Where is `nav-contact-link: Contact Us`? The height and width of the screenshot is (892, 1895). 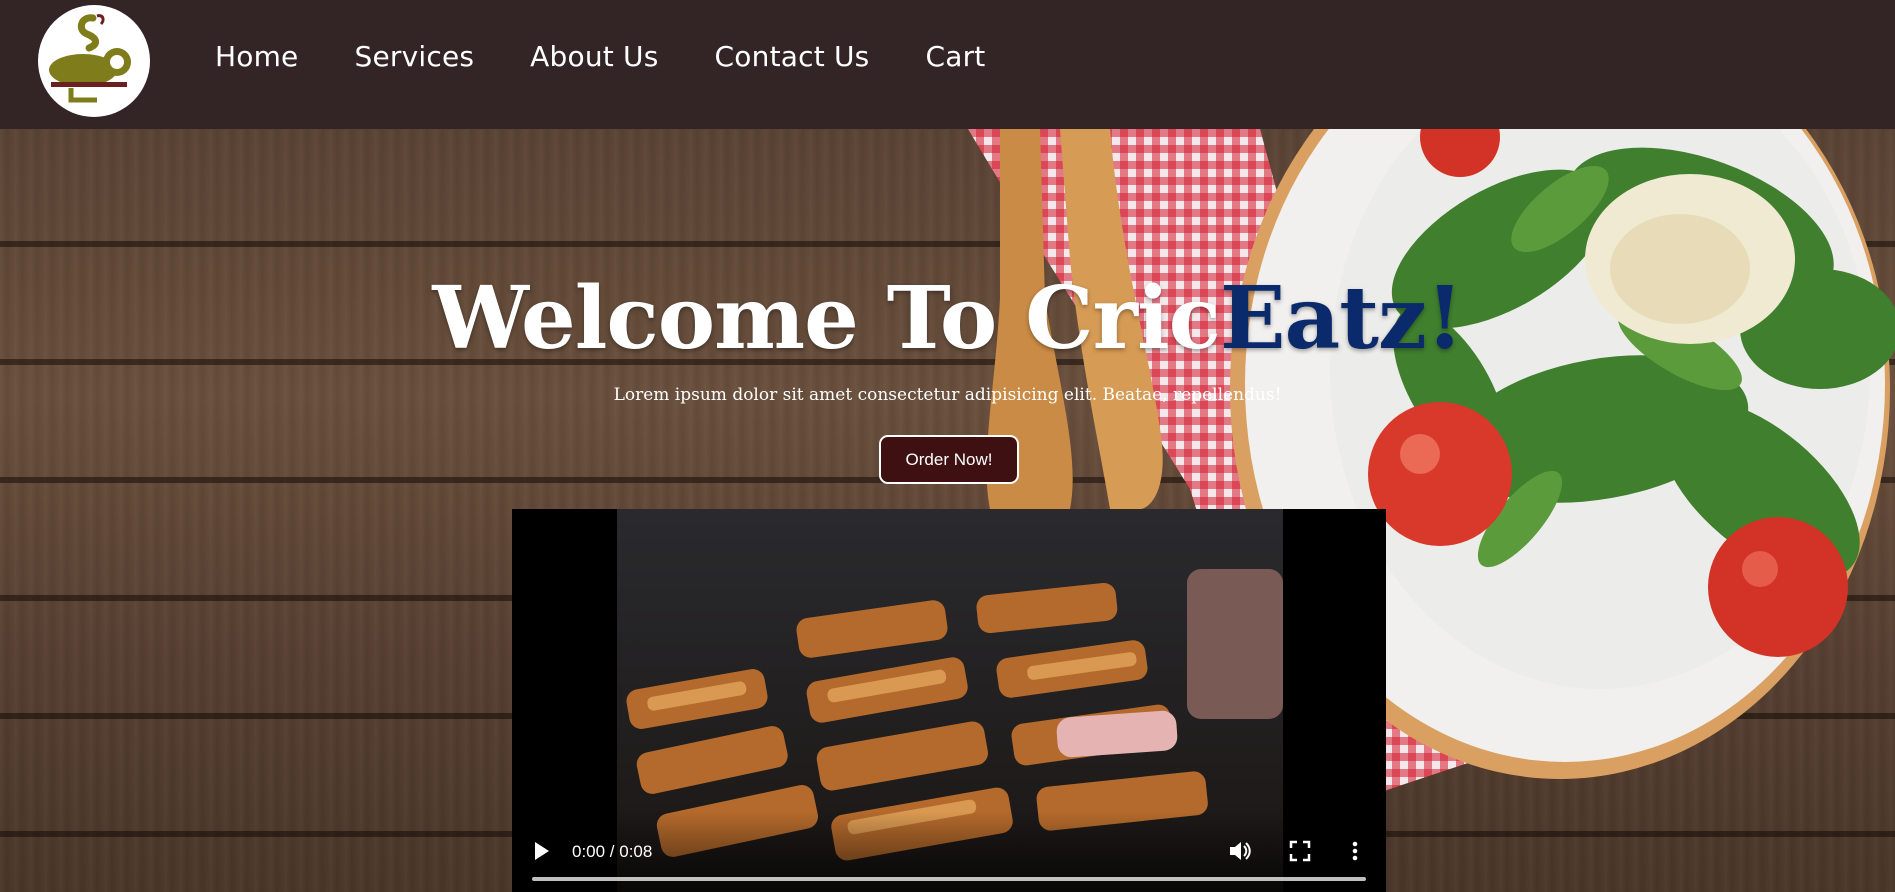 nav-contact-link: Contact Us is located at coordinates (792, 56).